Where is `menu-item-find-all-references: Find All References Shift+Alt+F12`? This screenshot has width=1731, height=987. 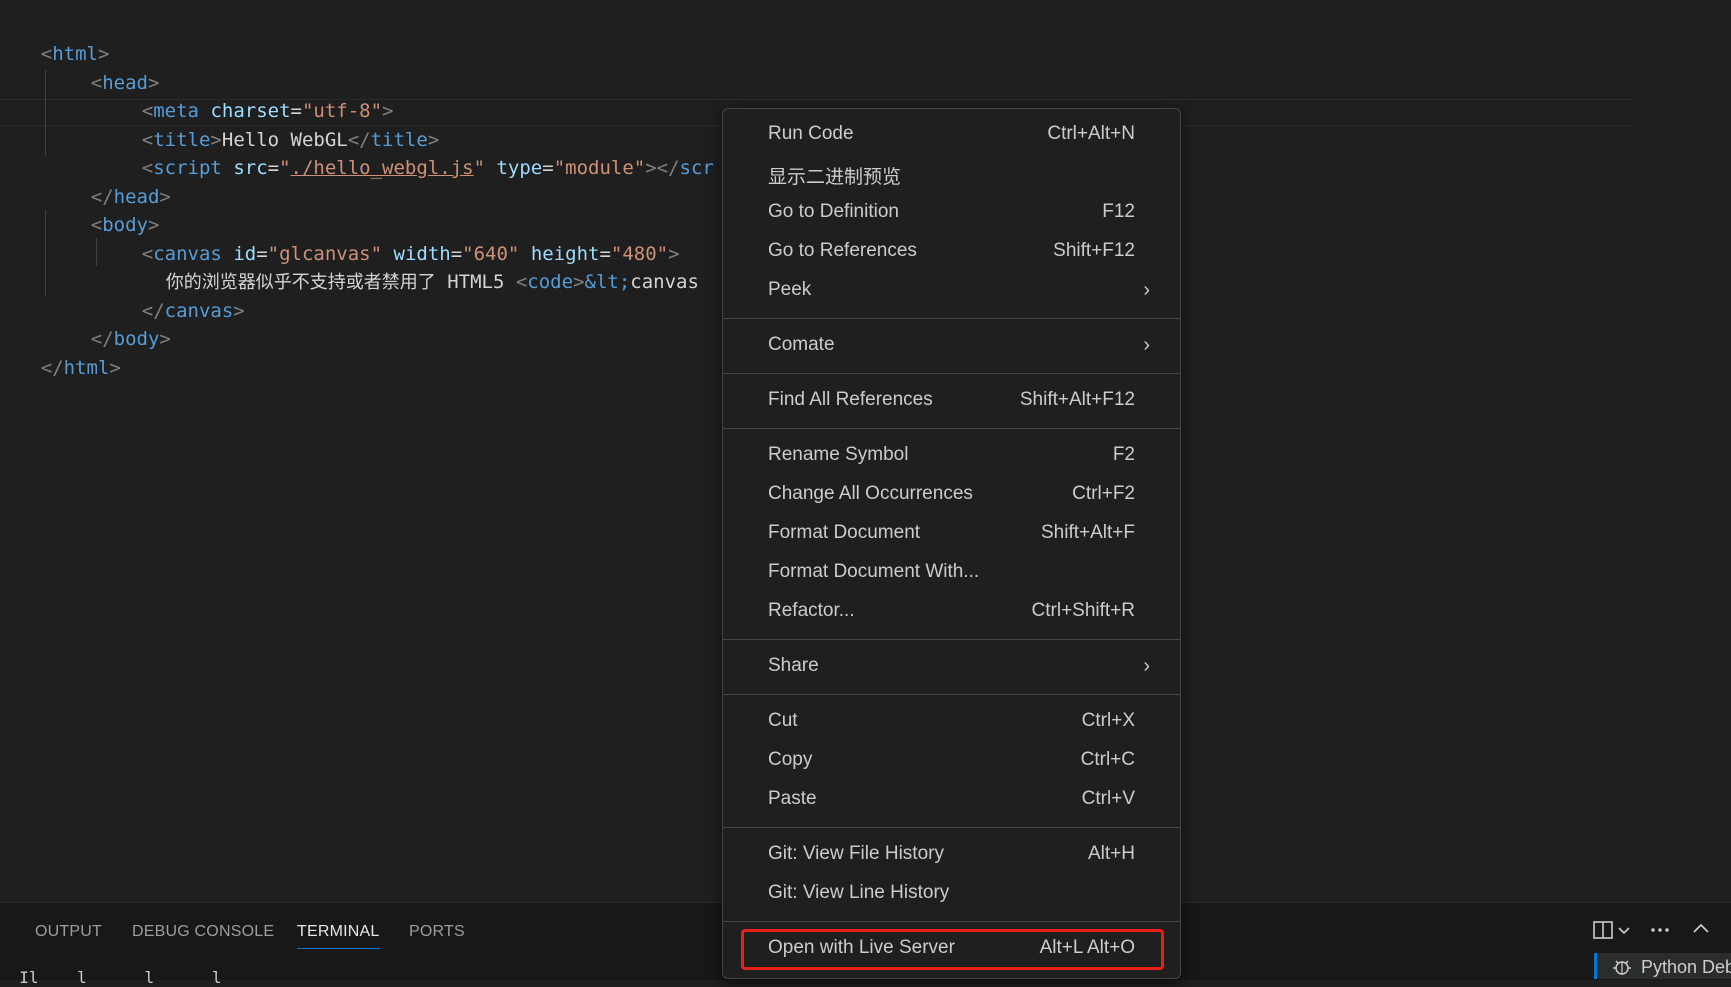 menu-item-find-all-references: Find All References Shift+Alt+F12 is located at coordinates (951, 401).